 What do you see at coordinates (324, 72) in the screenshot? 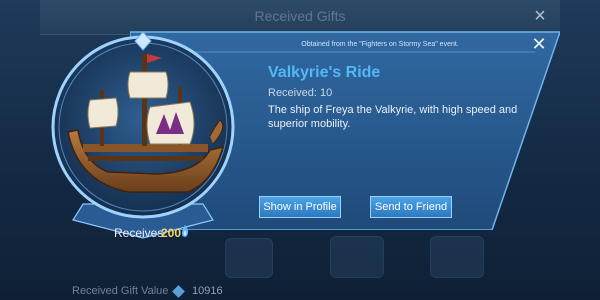
I see `item-title: Valkyrie's Ride` at bounding box center [324, 72].